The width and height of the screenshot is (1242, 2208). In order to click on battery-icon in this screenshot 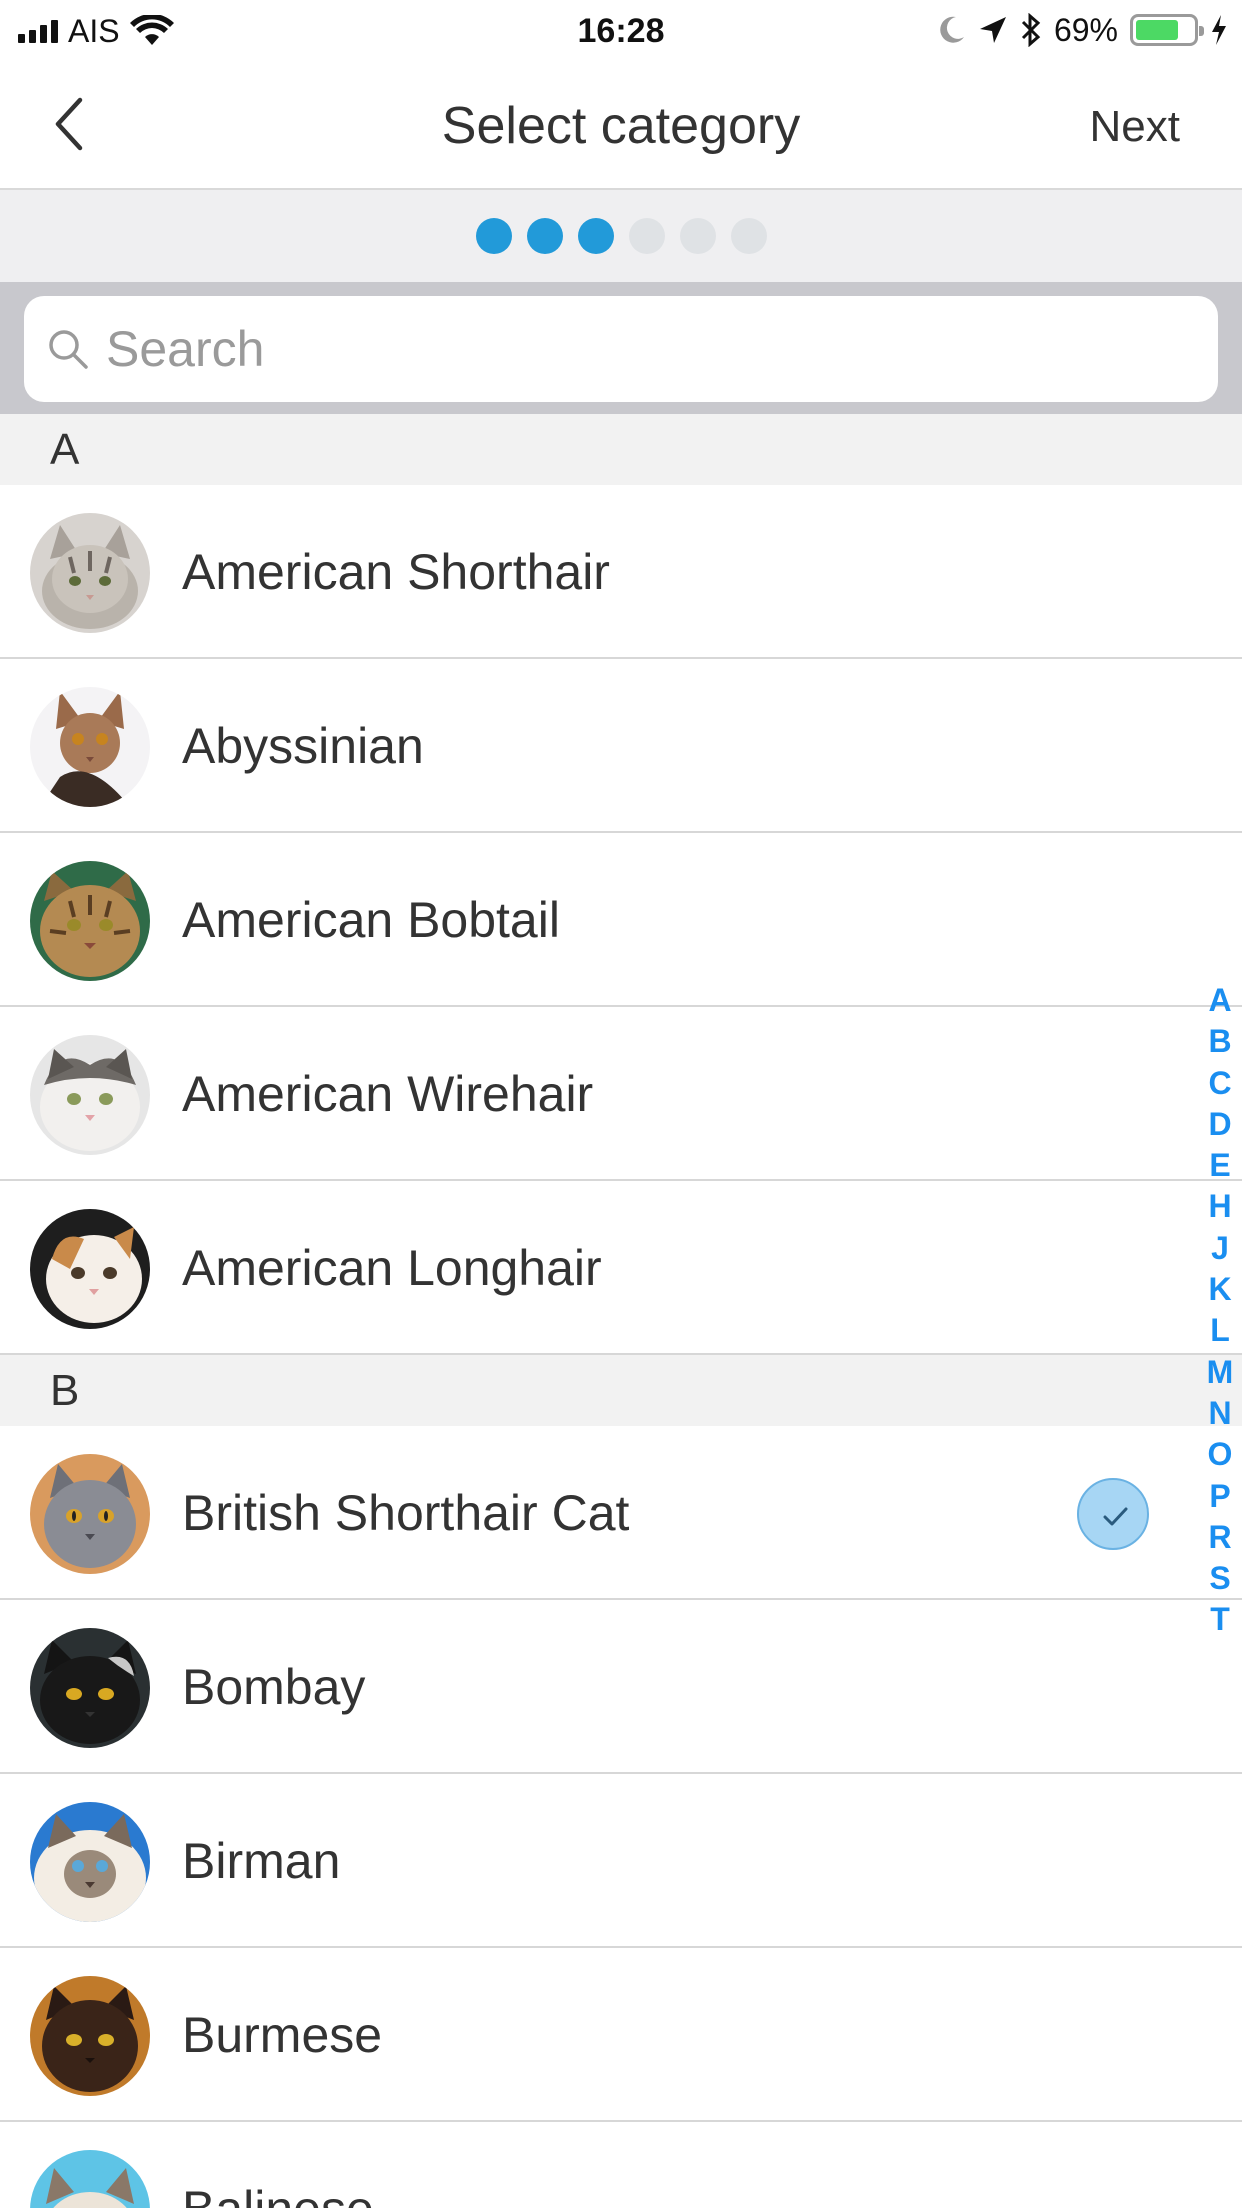, I will do `click(1167, 30)`.